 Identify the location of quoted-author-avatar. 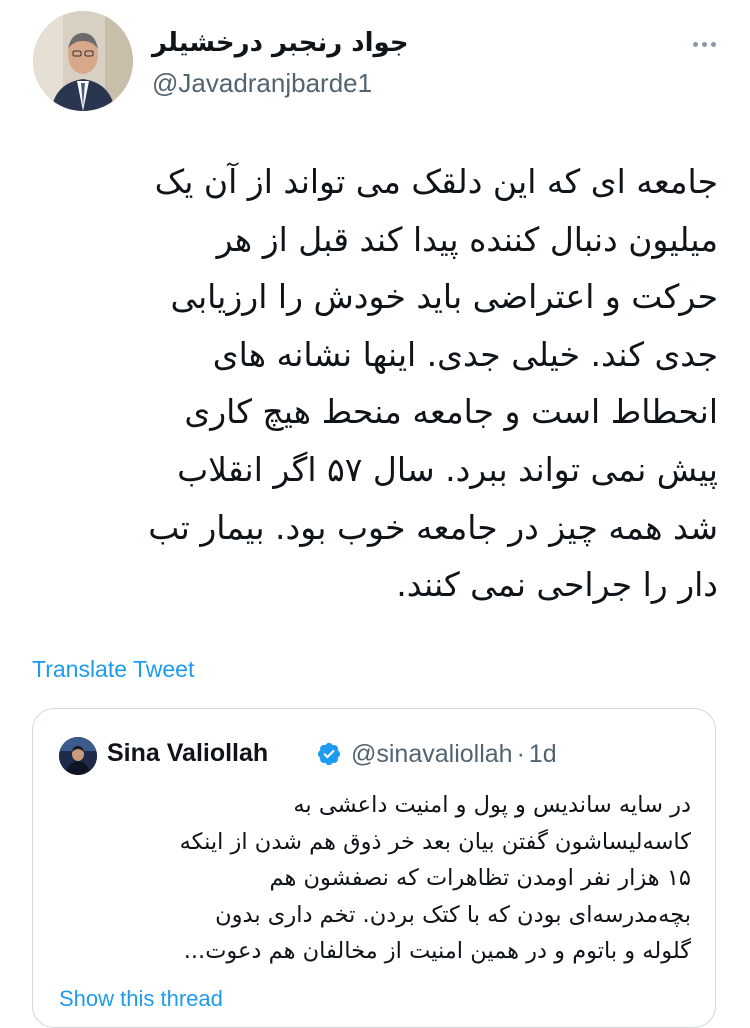
(78, 756).